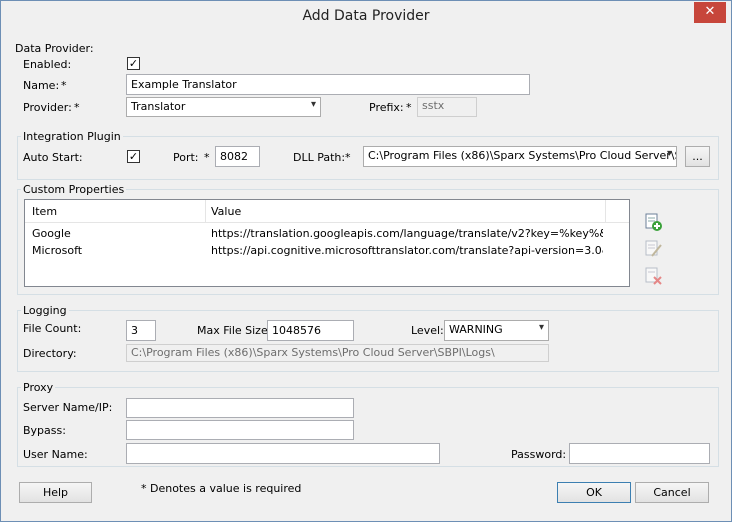  What do you see at coordinates (653, 276) in the screenshot?
I see `delete-property-icon` at bounding box center [653, 276].